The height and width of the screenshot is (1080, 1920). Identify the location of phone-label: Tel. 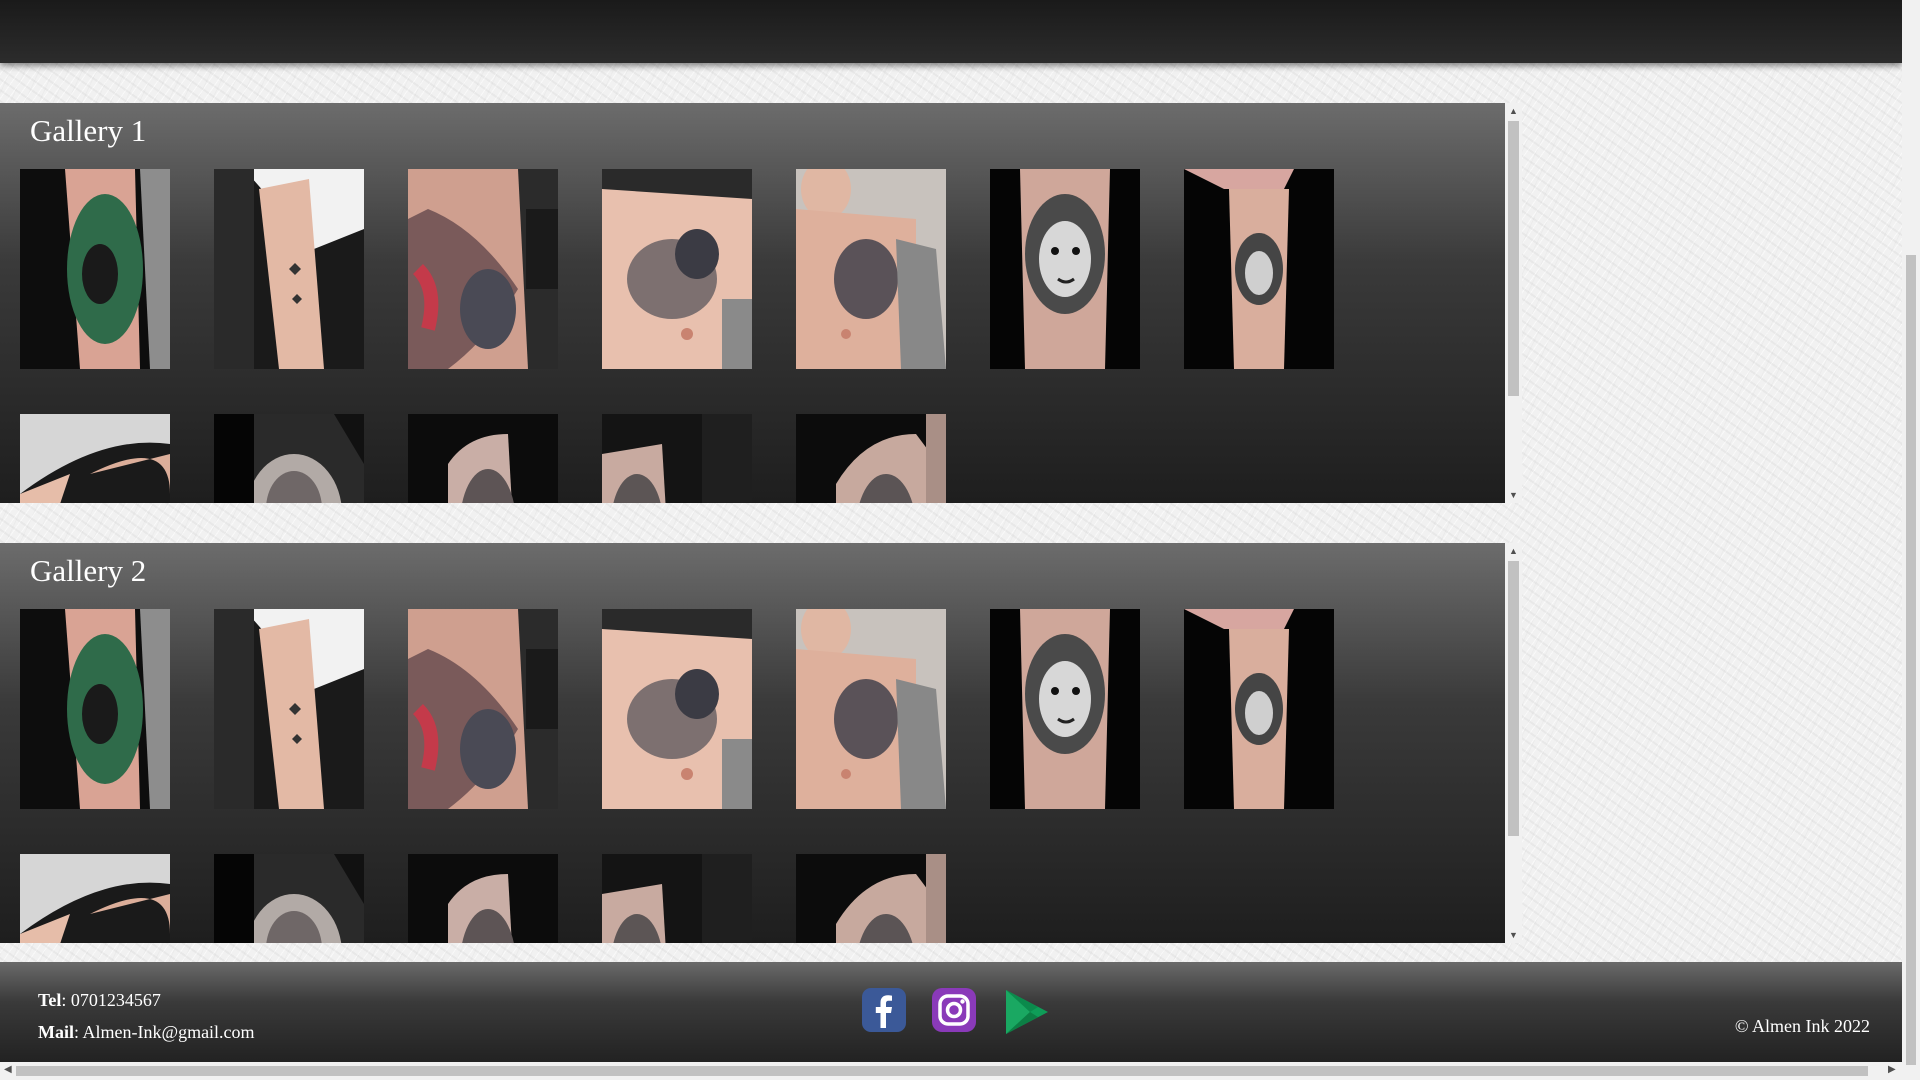
(50, 1000).